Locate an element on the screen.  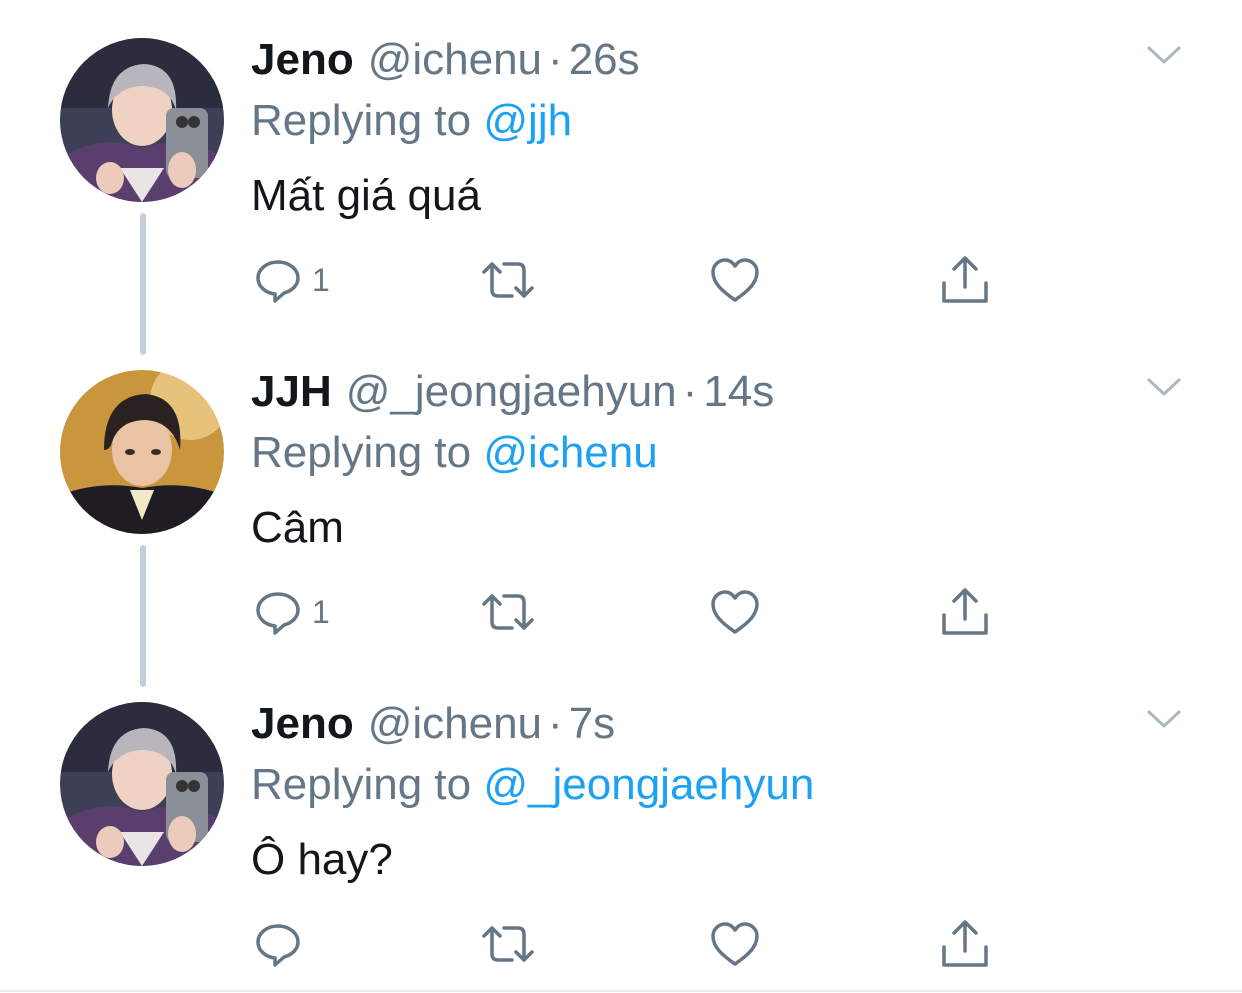
mention-link: @ichenu is located at coordinates (570, 452).